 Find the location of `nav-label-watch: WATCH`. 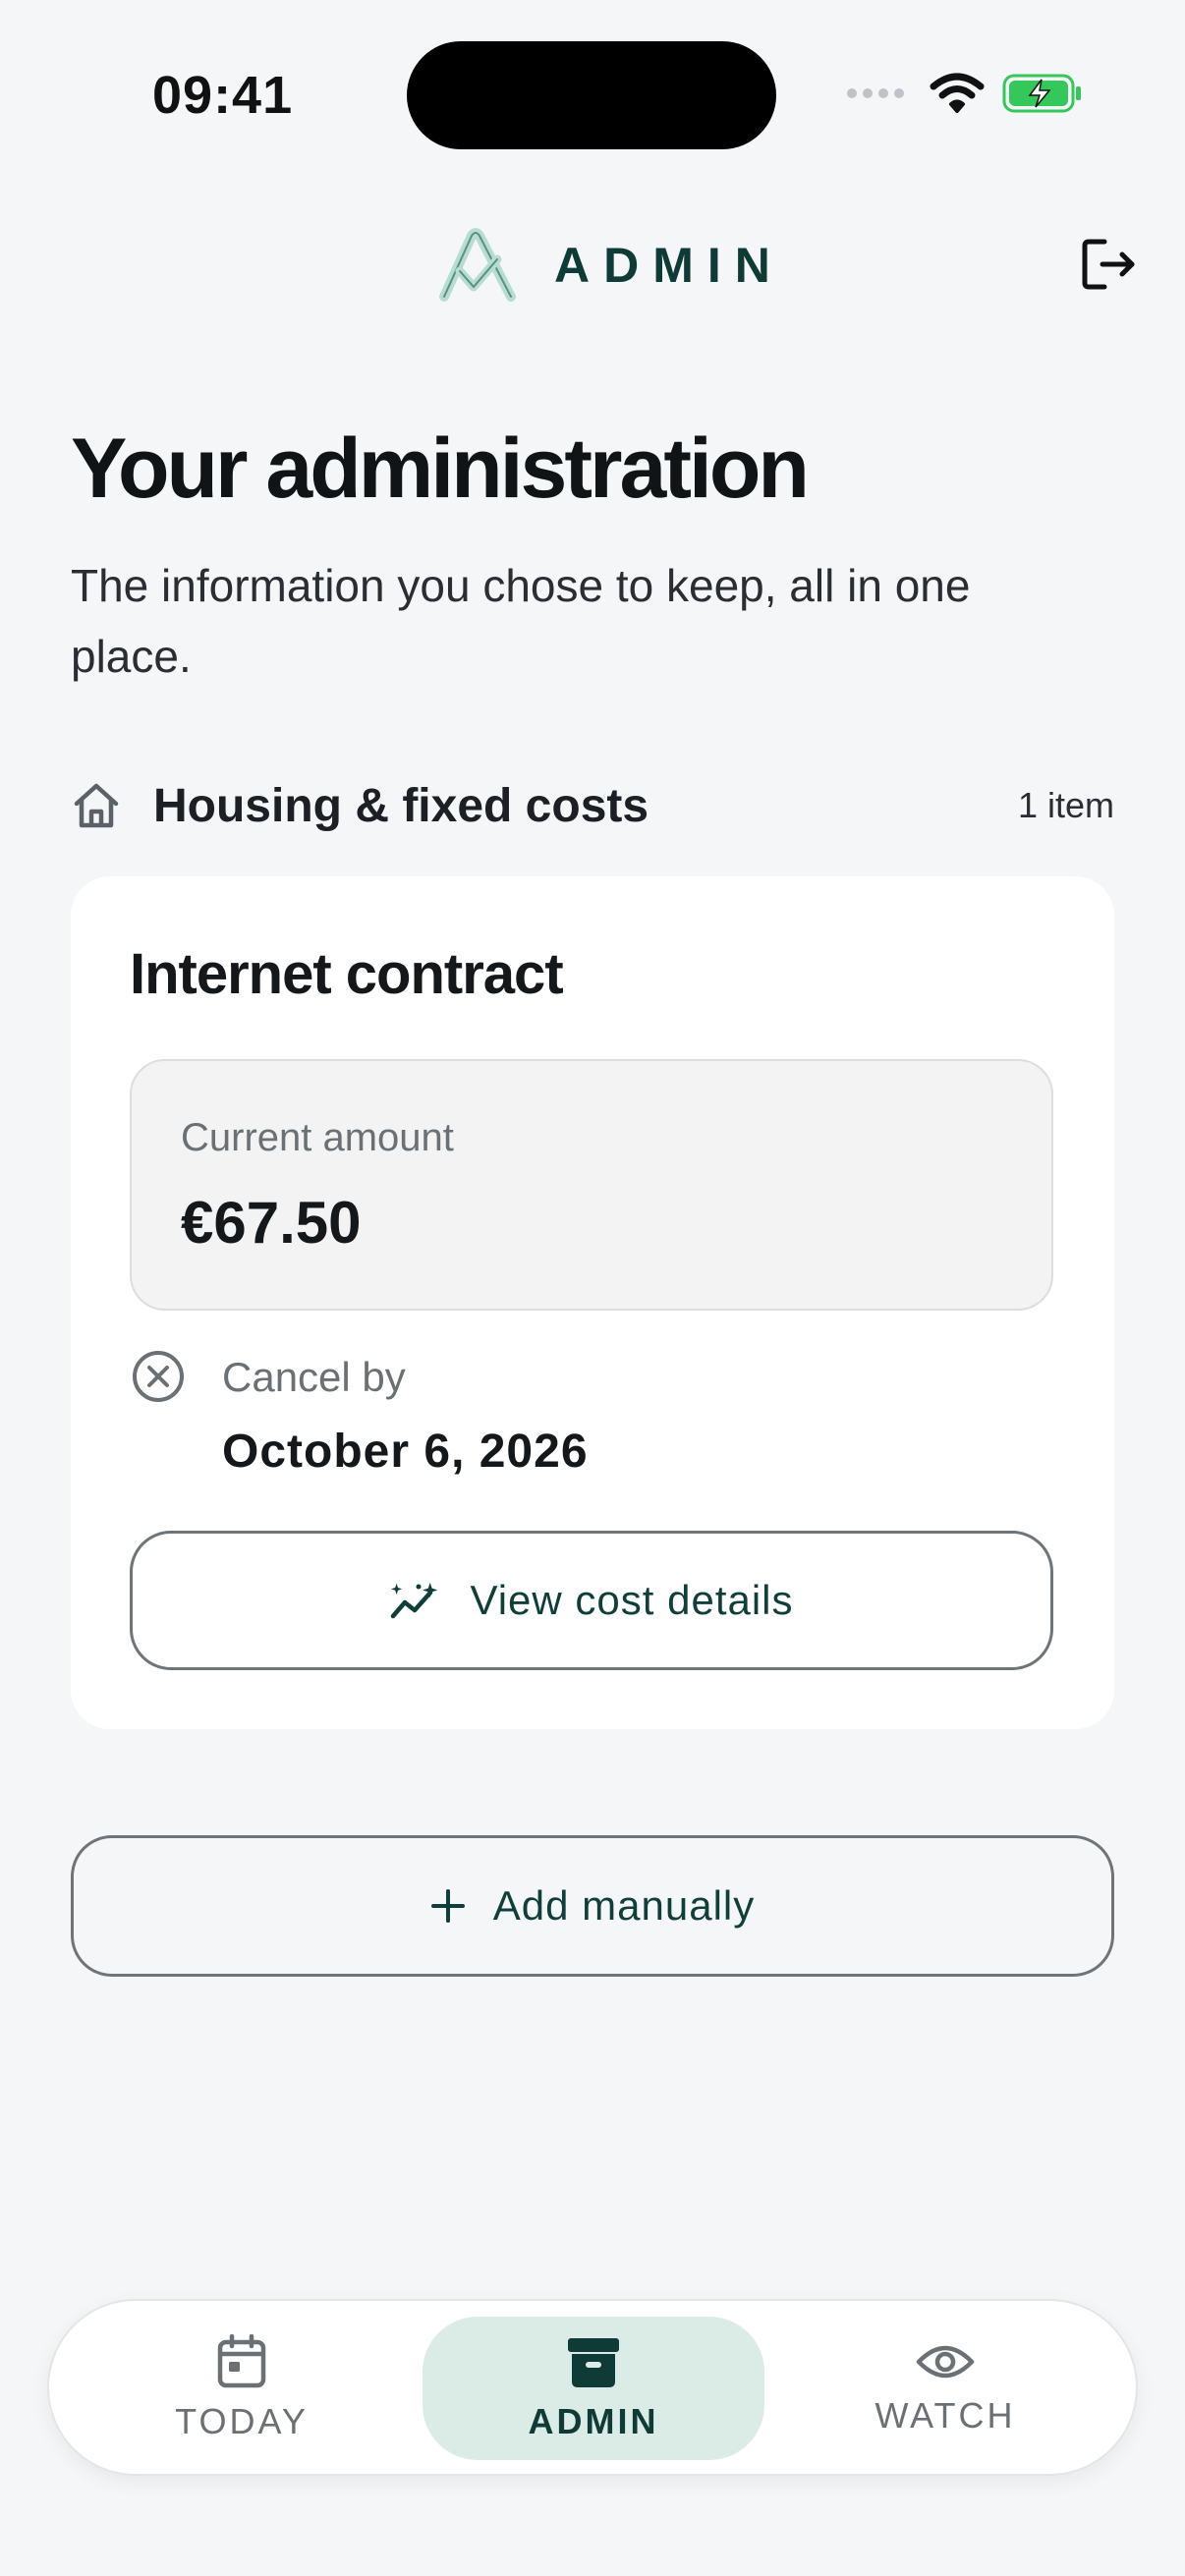

nav-label-watch: WATCH is located at coordinates (946, 2415).